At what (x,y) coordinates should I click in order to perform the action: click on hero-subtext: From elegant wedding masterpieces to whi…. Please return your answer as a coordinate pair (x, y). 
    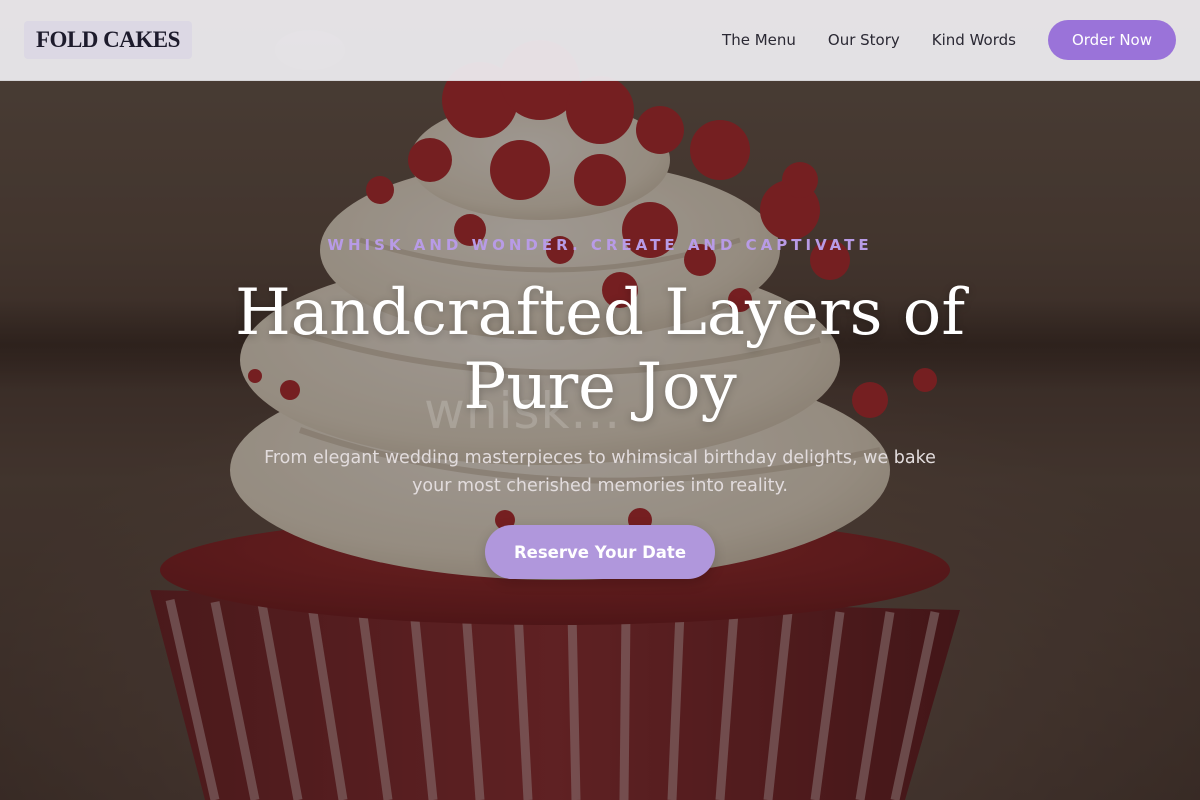
    Looking at the image, I should click on (600, 472).